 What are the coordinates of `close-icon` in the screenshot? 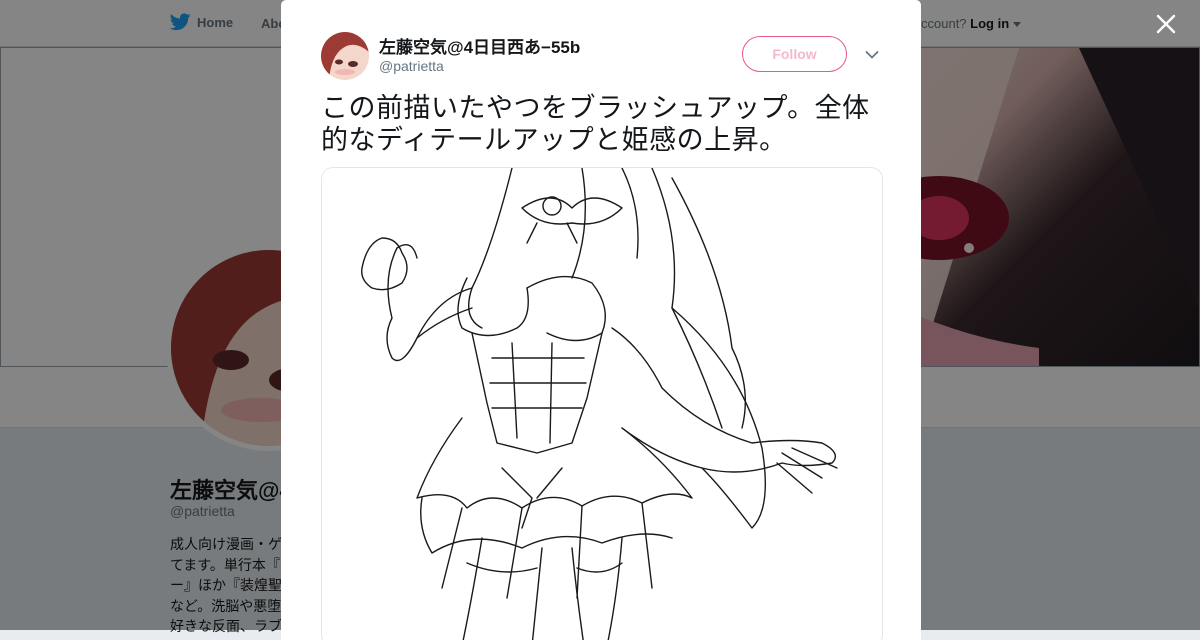 It's located at (1166, 24).